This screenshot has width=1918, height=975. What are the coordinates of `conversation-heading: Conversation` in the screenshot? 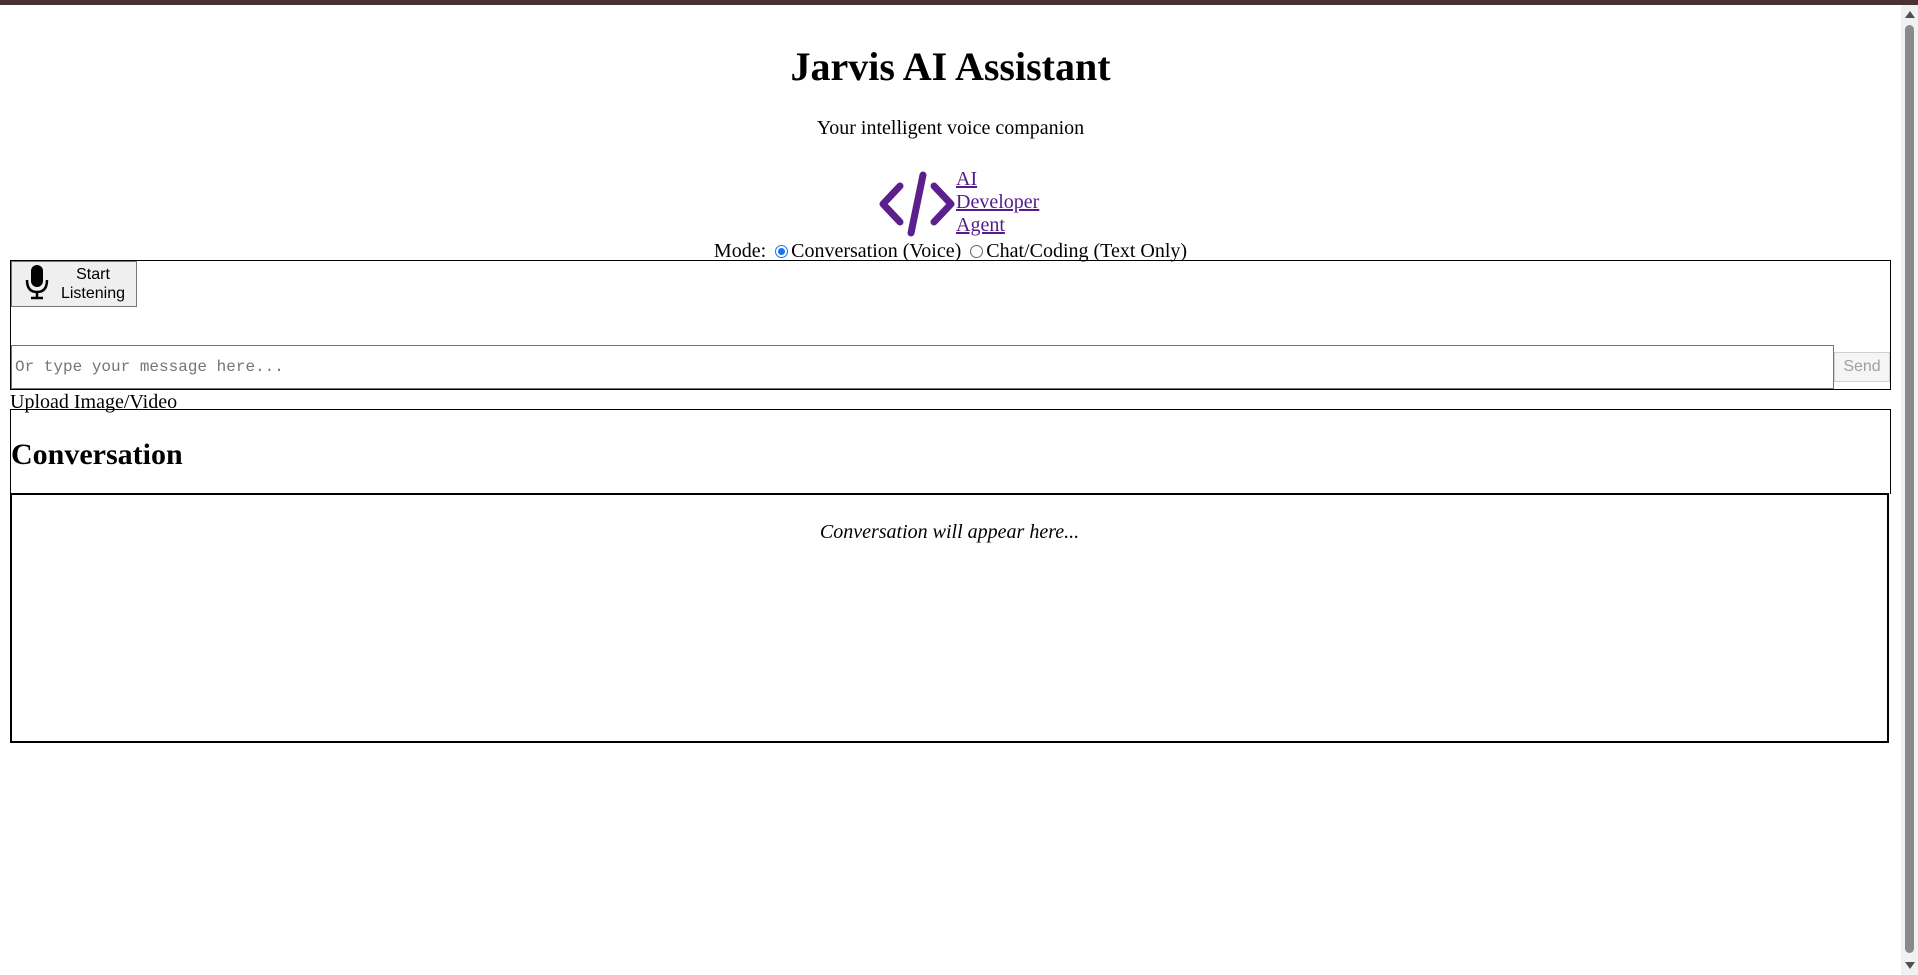 It's located at (97, 454).